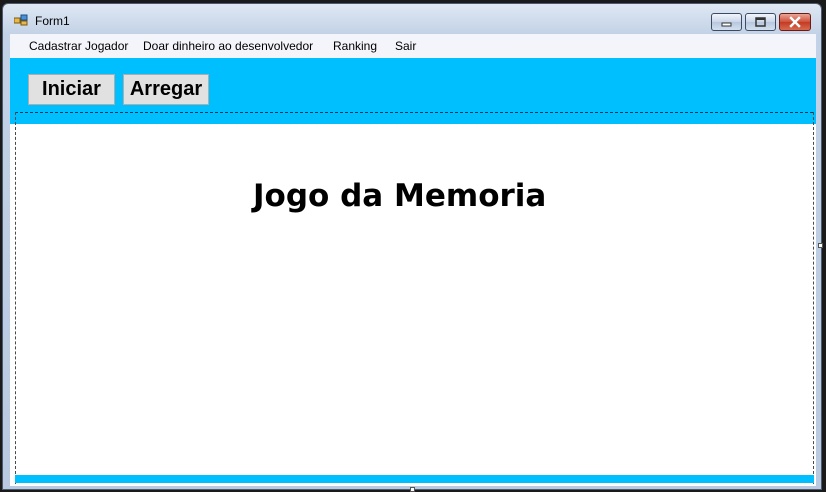 The width and height of the screenshot is (826, 492). I want to click on panel-border-left, so click(15, 298).